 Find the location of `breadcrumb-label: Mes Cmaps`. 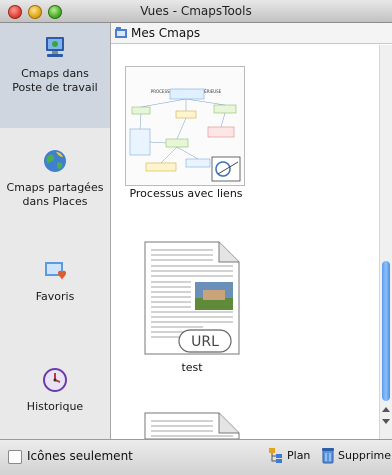

breadcrumb-label: Mes Cmaps is located at coordinates (166, 33).